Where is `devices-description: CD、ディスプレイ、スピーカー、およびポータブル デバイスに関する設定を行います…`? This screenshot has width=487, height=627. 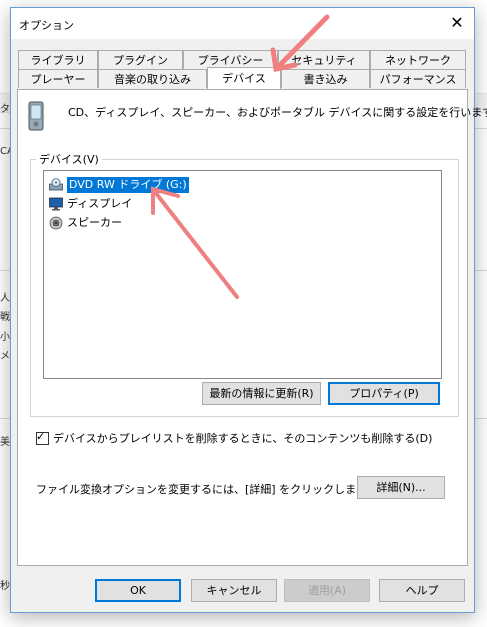
devices-description: CD、ディスプレイ、スピーカー、およびポータブル デバイスに関する設定を行います… is located at coordinates (277, 112).